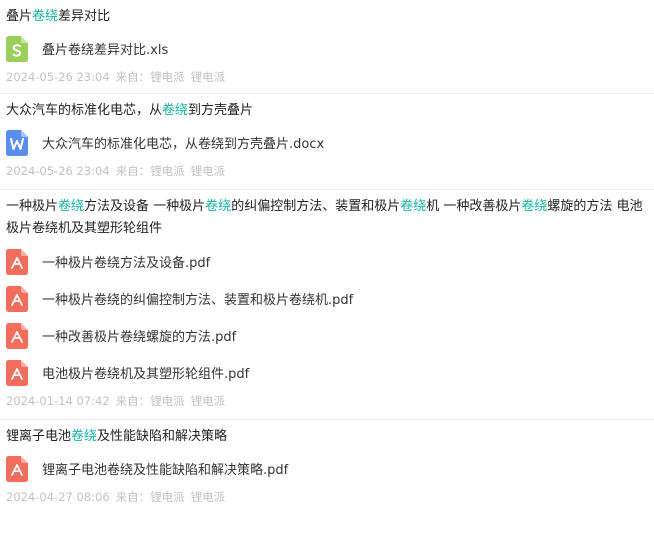 This screenshot has height=550, width=654. What do you see at coordinates (162, 436) in the screenshot?
I see `title-text: 及性能缺陷和解决策略` at bounding box center [162, 436].